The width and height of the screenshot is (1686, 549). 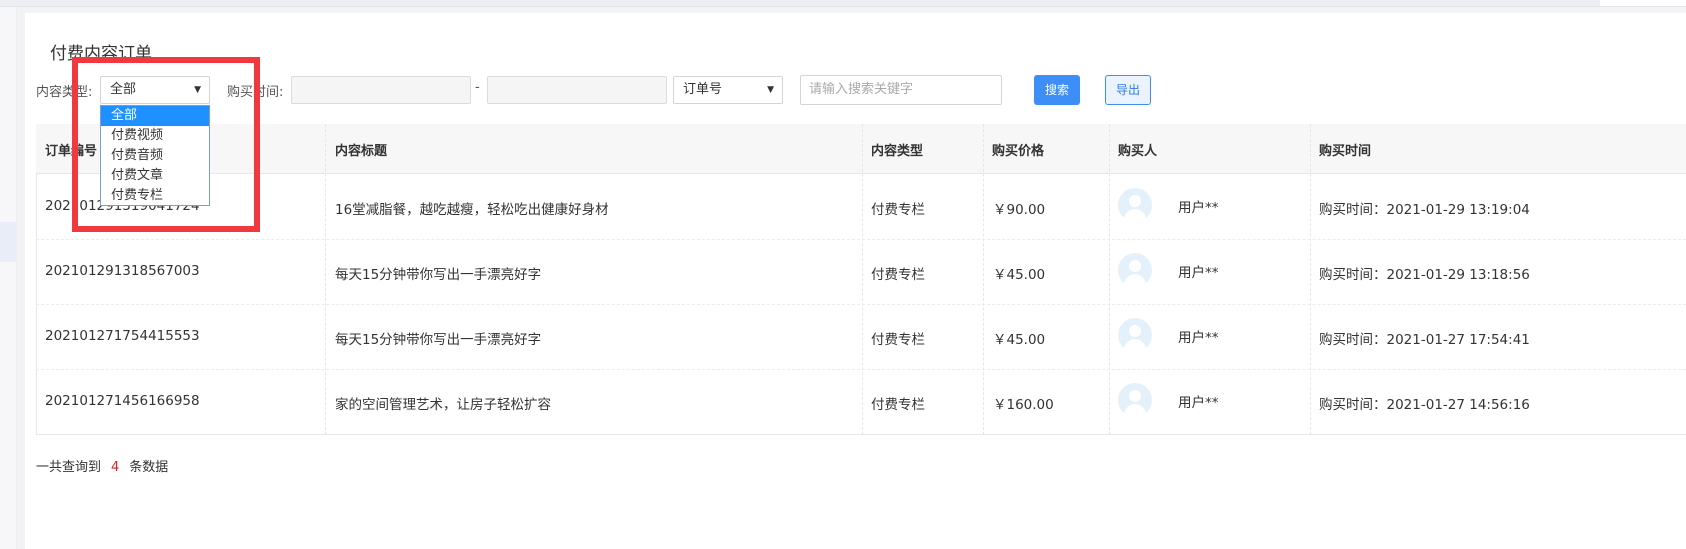 What do you see at coordinates (1023, 405) in the screenshot?
I see `cell-price: ￥160.00` at bounding box center [1023, 405].